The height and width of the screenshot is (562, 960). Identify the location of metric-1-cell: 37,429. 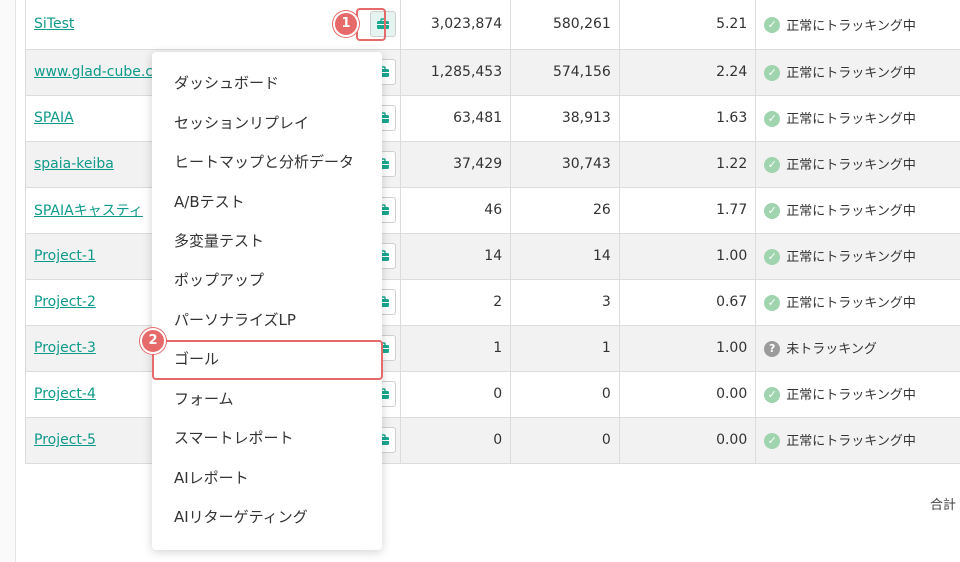
(456, 164).